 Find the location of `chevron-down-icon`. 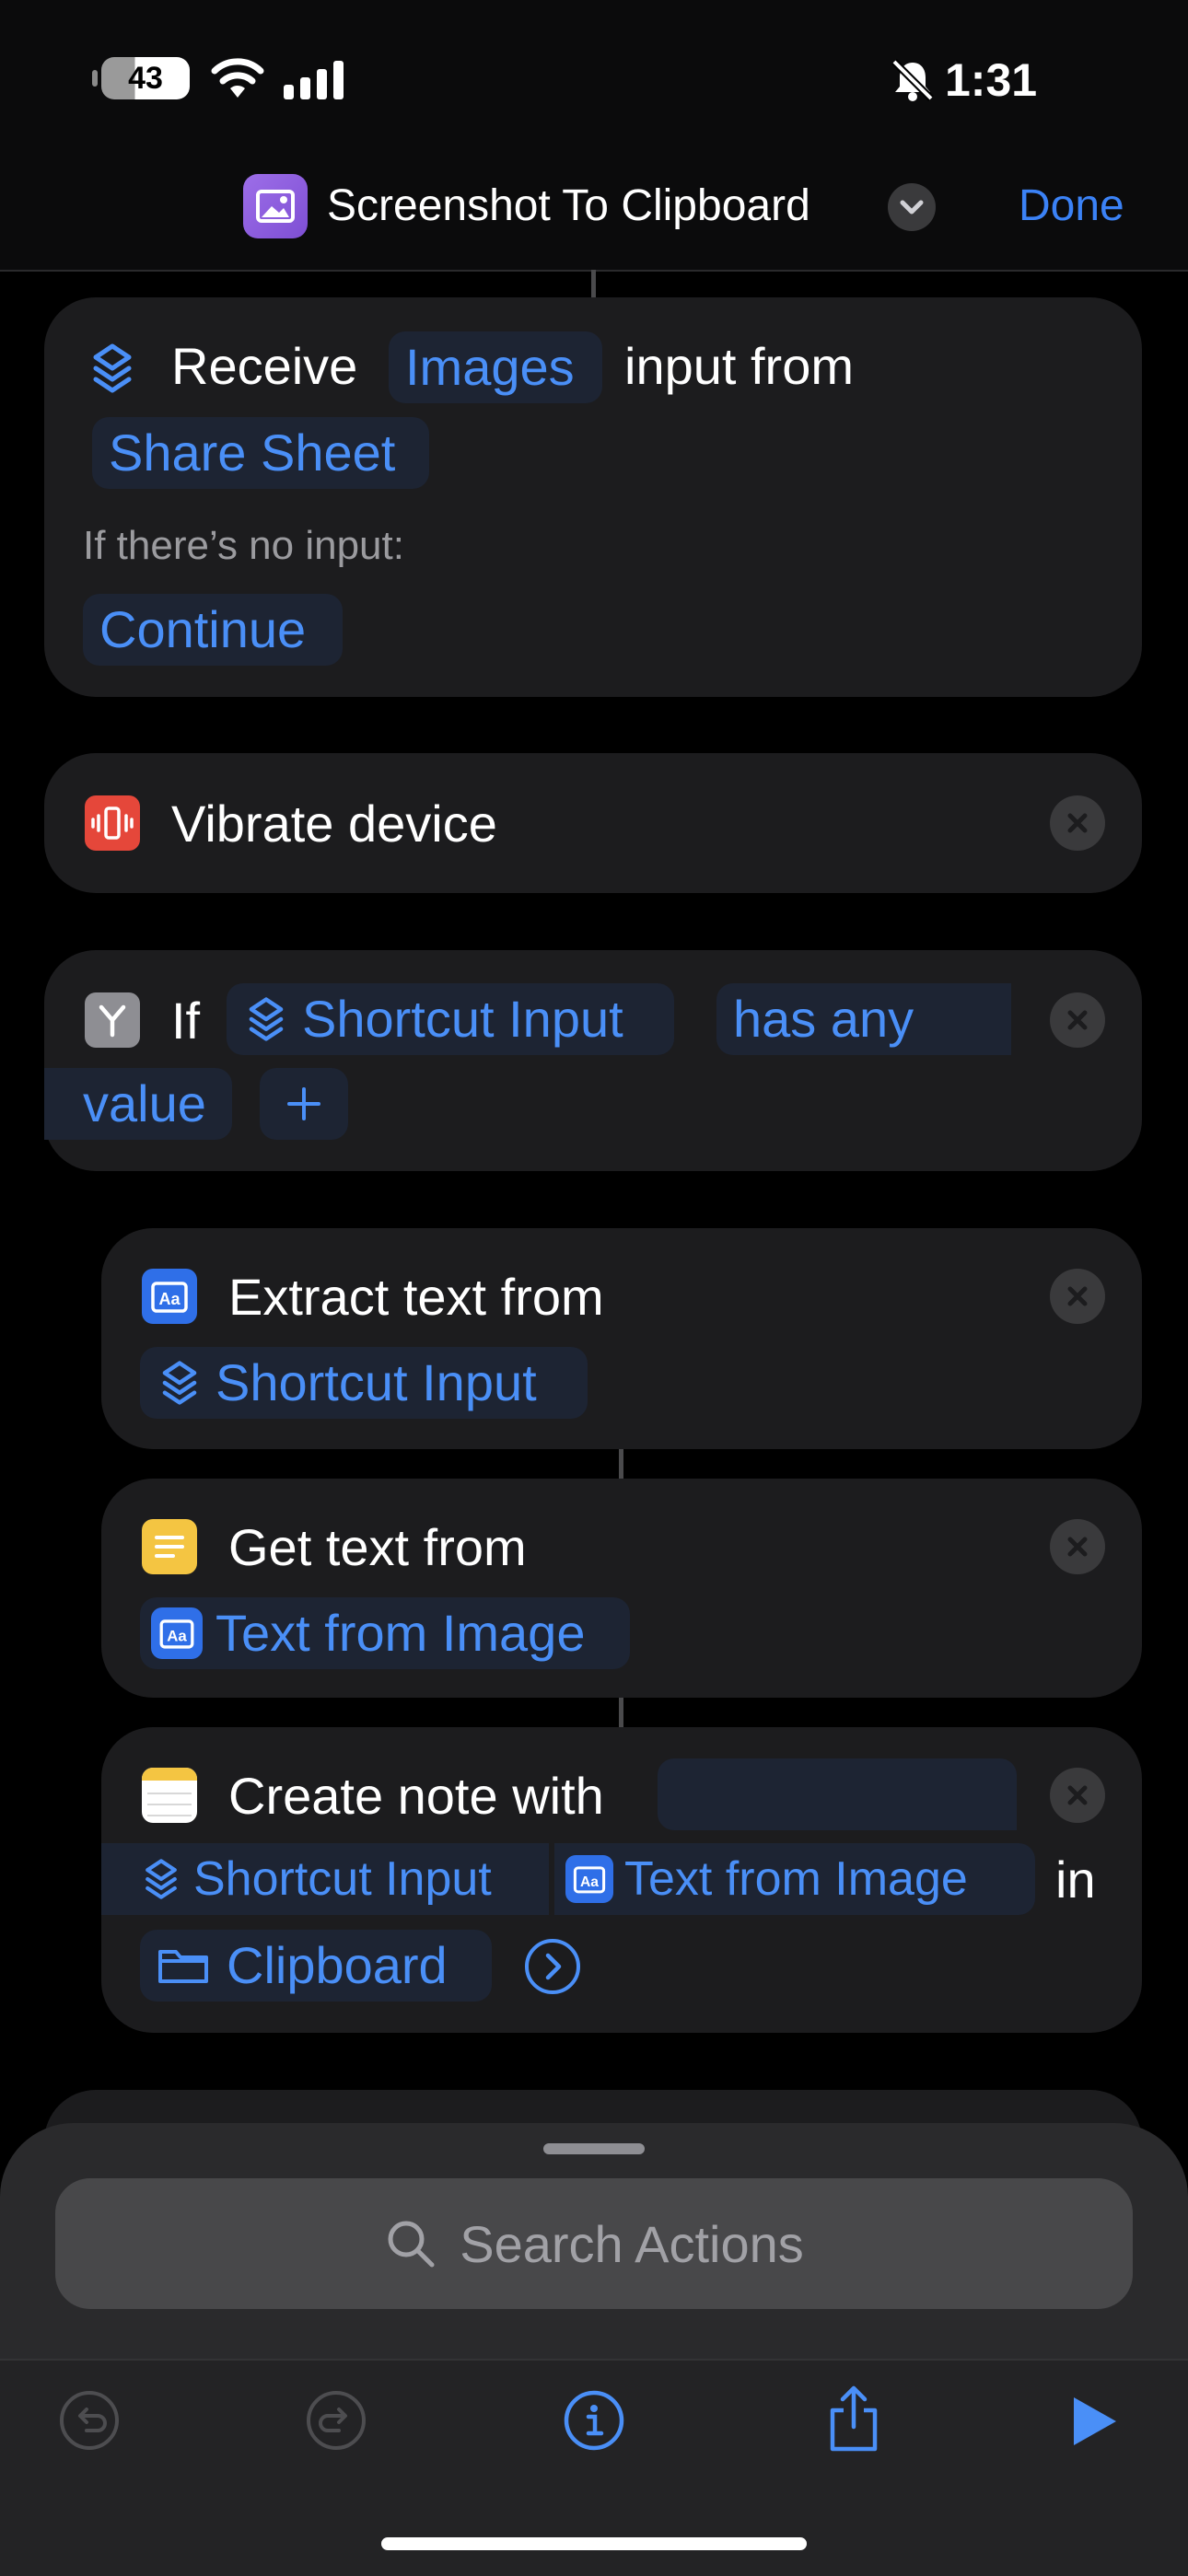

chevron-down-icon is located at coordinates (912, 207).